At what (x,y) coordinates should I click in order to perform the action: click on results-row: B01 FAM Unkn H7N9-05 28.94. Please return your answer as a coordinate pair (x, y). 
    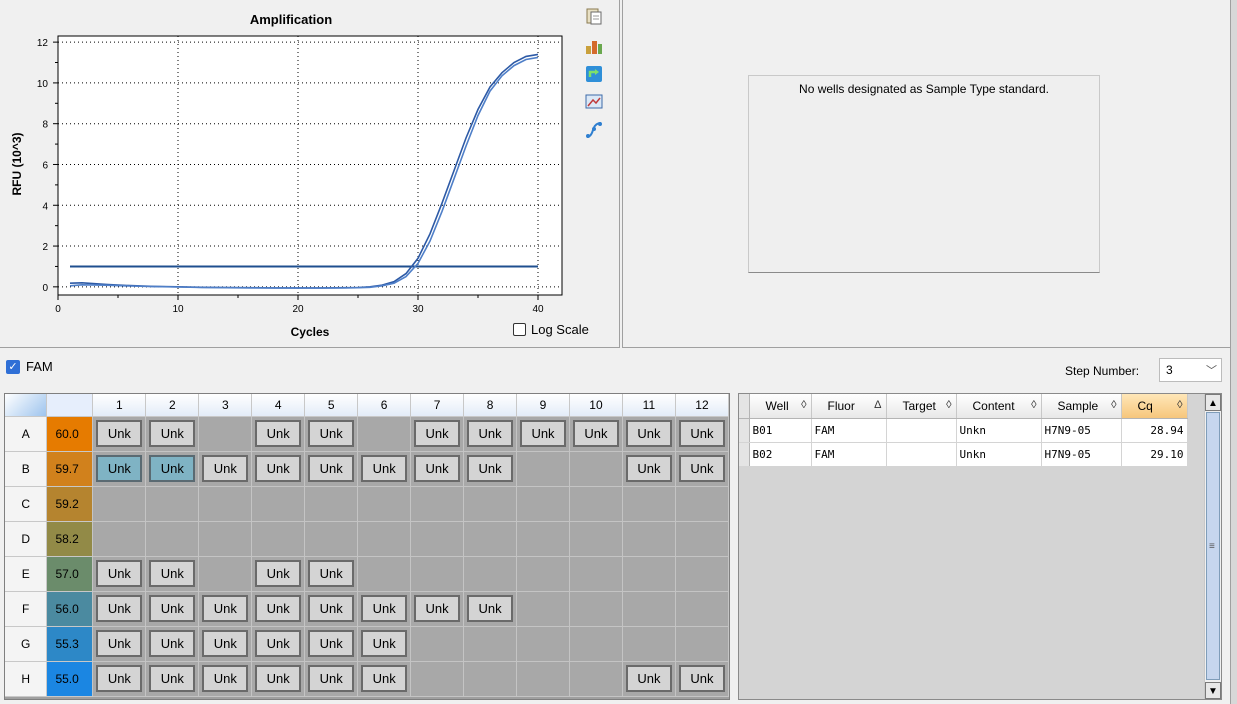
    Looking at the image, I should click on (963, 430).